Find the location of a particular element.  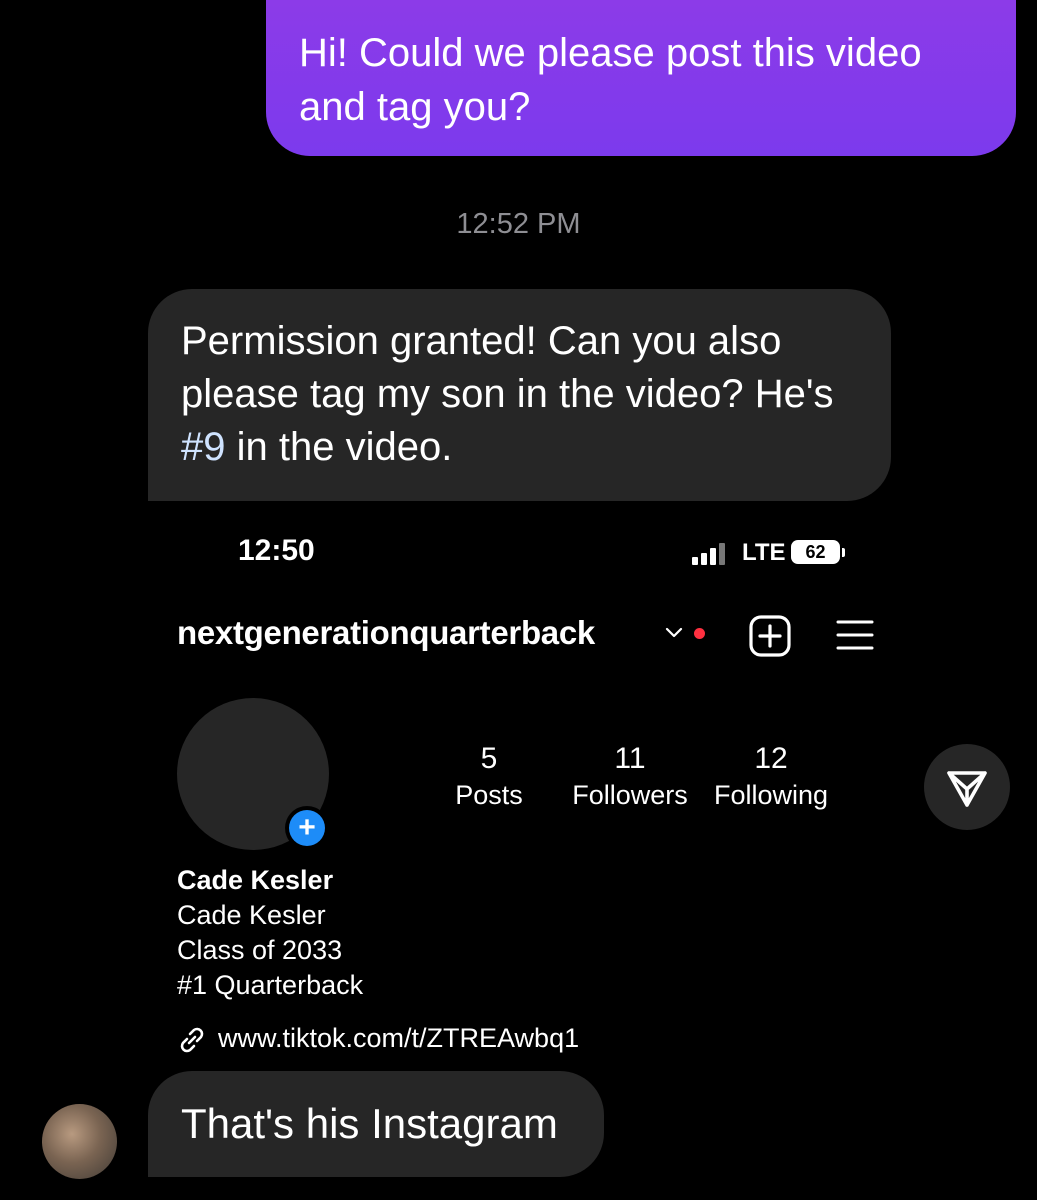

bio-line: #1 Quarterback is located at coordinates (270, 985).